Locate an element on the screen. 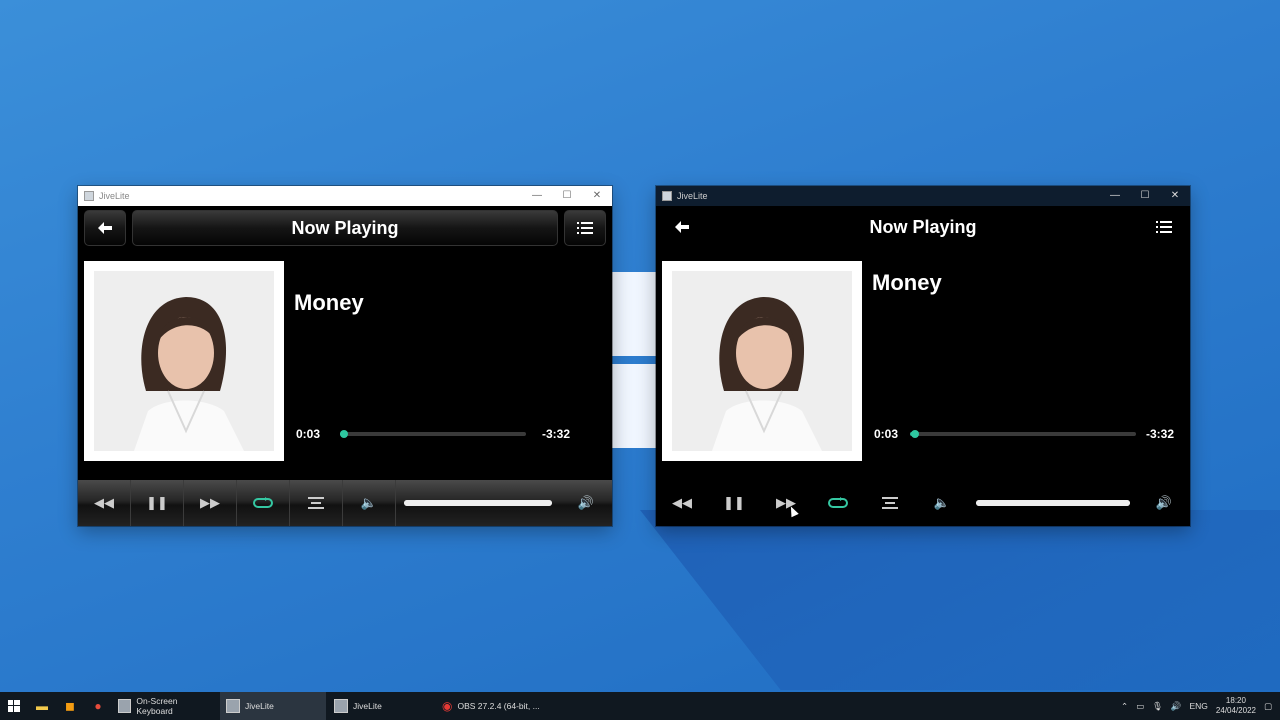 This screenshot has width=1280, height=720. chrome-icon: ● is located at coordinates (98, 706).